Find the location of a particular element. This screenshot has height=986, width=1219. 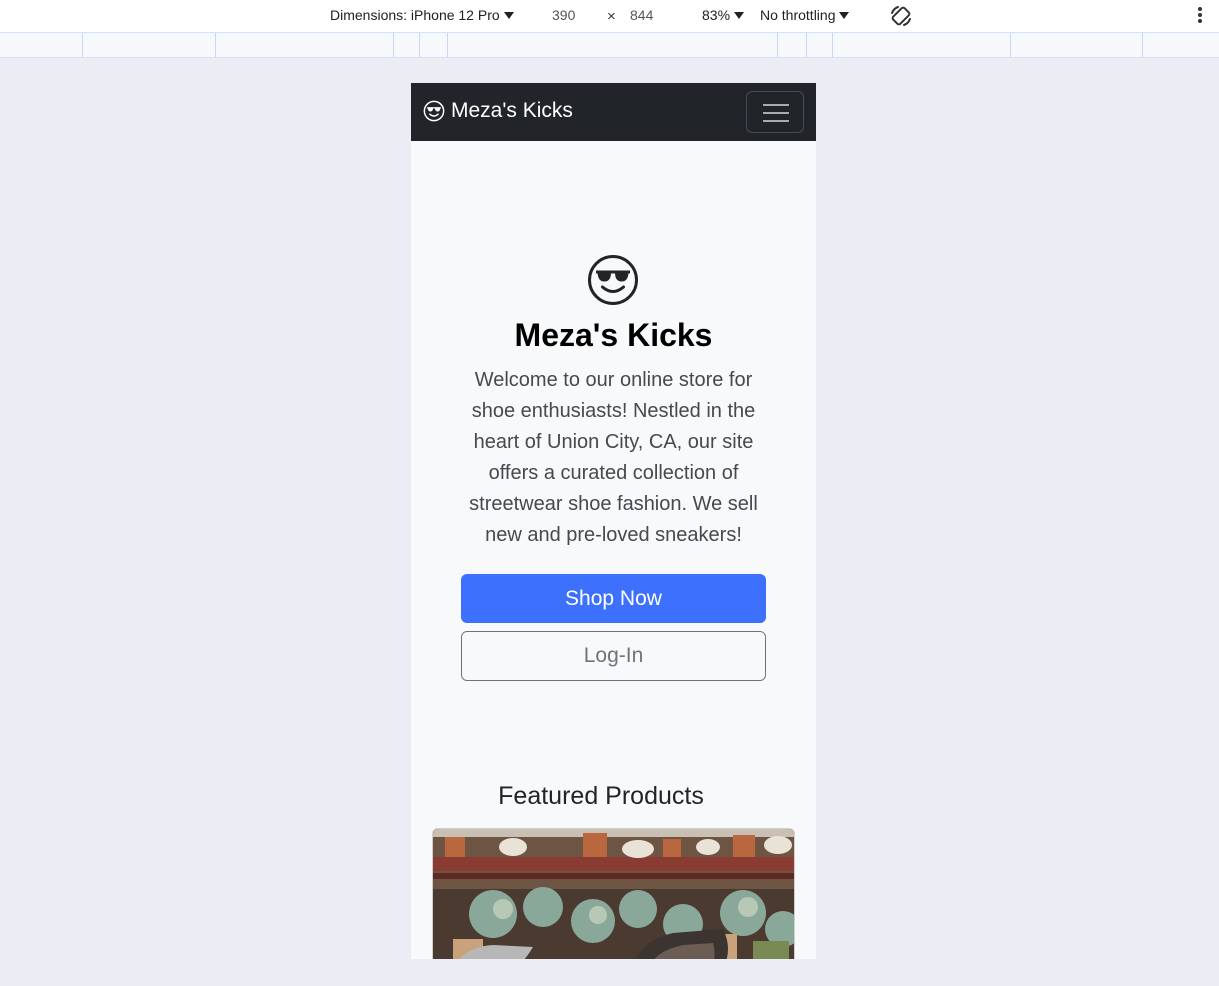

media-query-bar is located at coordinates (609, 45).